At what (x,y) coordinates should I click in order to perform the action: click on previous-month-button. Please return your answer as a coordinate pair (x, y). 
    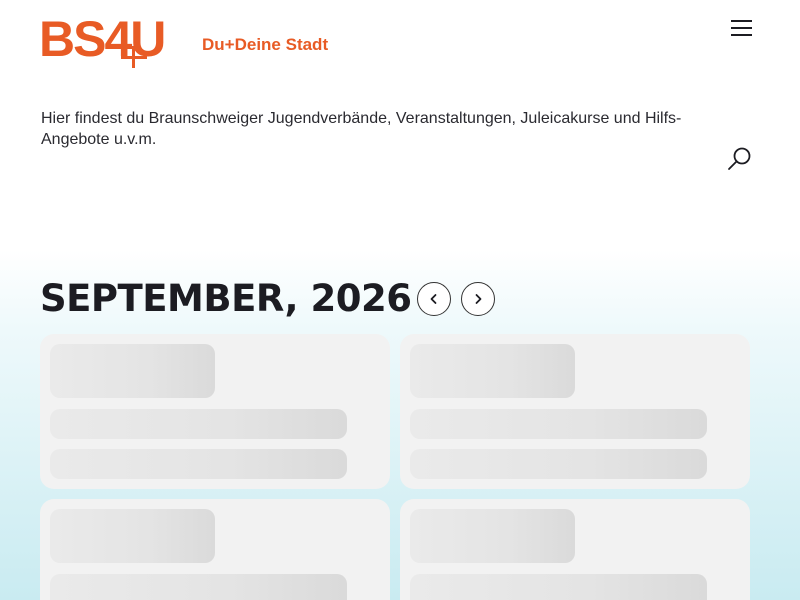
    Looking at the image, I should click on (434, 299).